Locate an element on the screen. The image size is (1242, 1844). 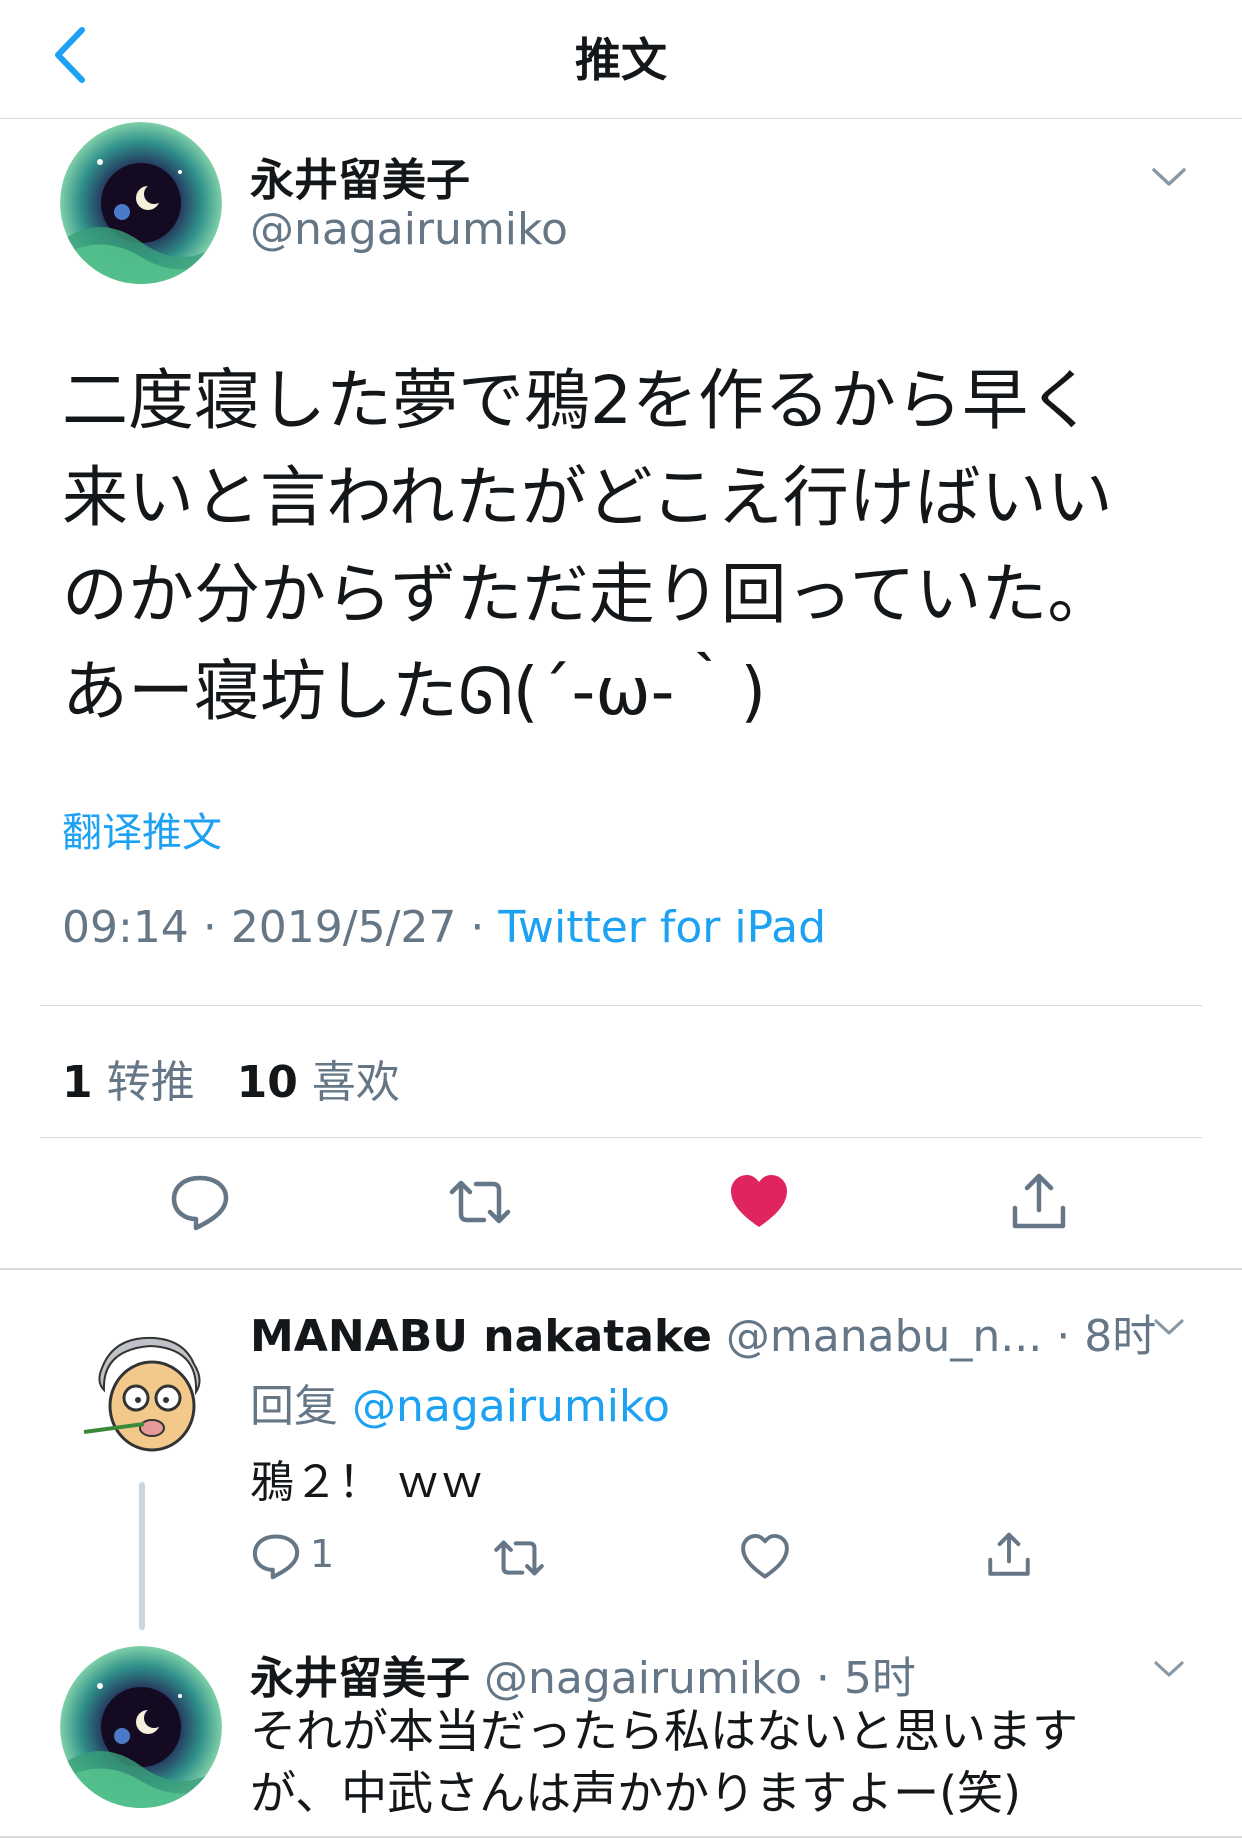
tweet-date: 2019/5/27 is located at coordinates (343, 927).